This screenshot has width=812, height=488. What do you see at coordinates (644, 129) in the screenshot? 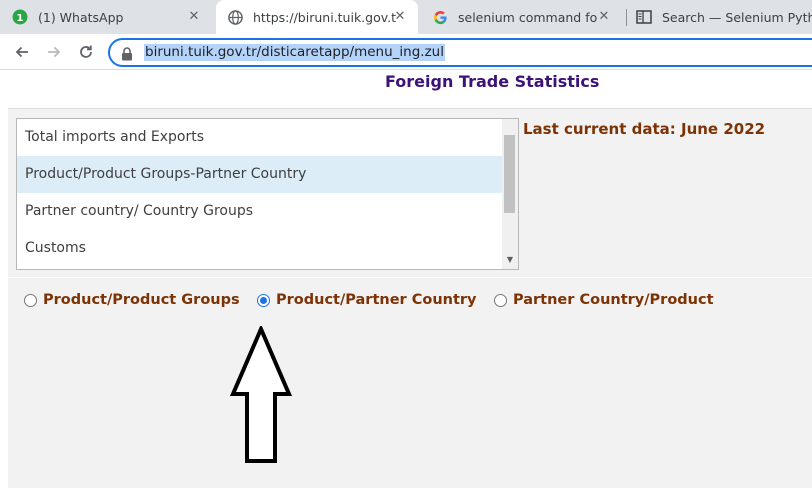
I see `last-data-label: Last current data: June 2022` at bounding box center [644, 129].